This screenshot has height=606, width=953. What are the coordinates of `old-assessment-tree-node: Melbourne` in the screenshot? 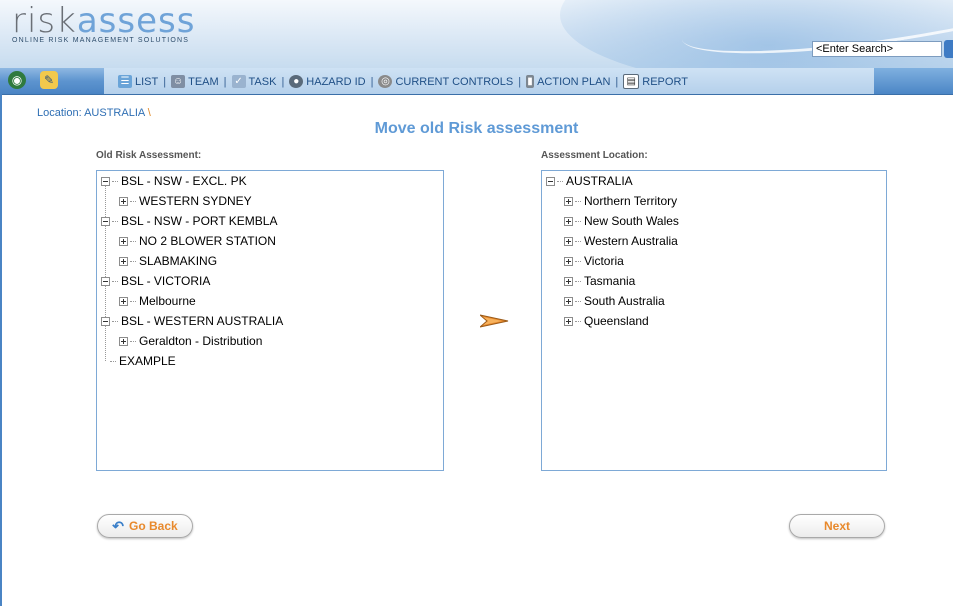 It's located at (157, 301).